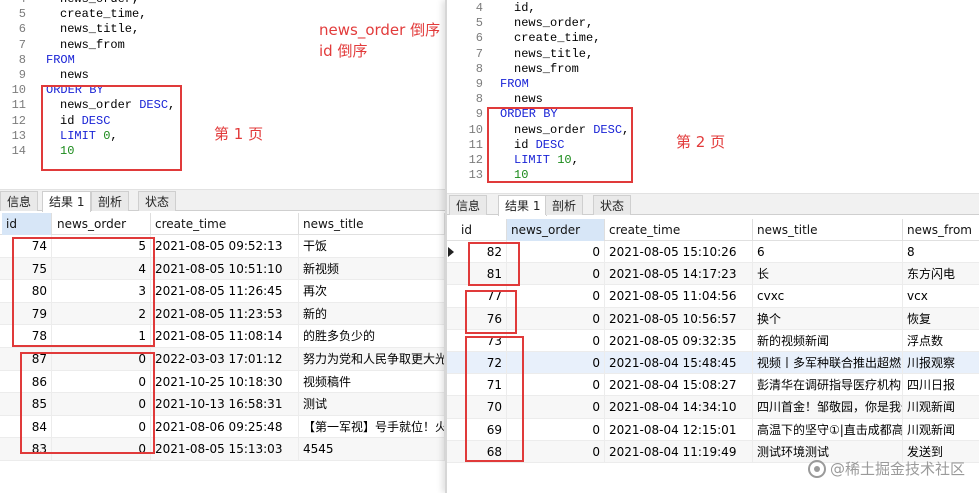  I want to click on cell-news-title: 6, so click(828, 252).